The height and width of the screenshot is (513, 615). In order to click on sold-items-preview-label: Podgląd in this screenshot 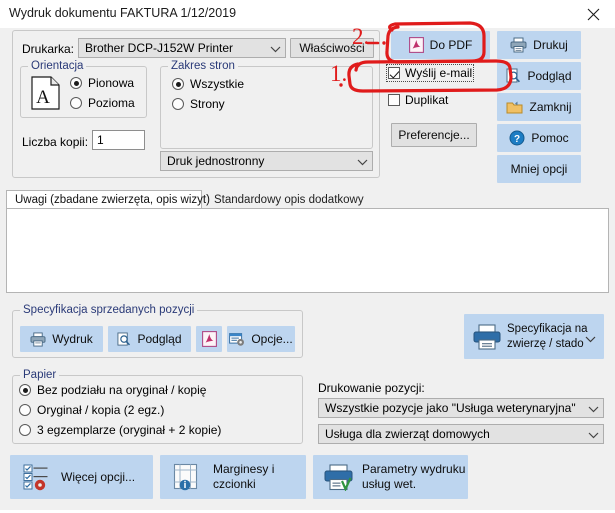, I will do `click(159, 339)`.